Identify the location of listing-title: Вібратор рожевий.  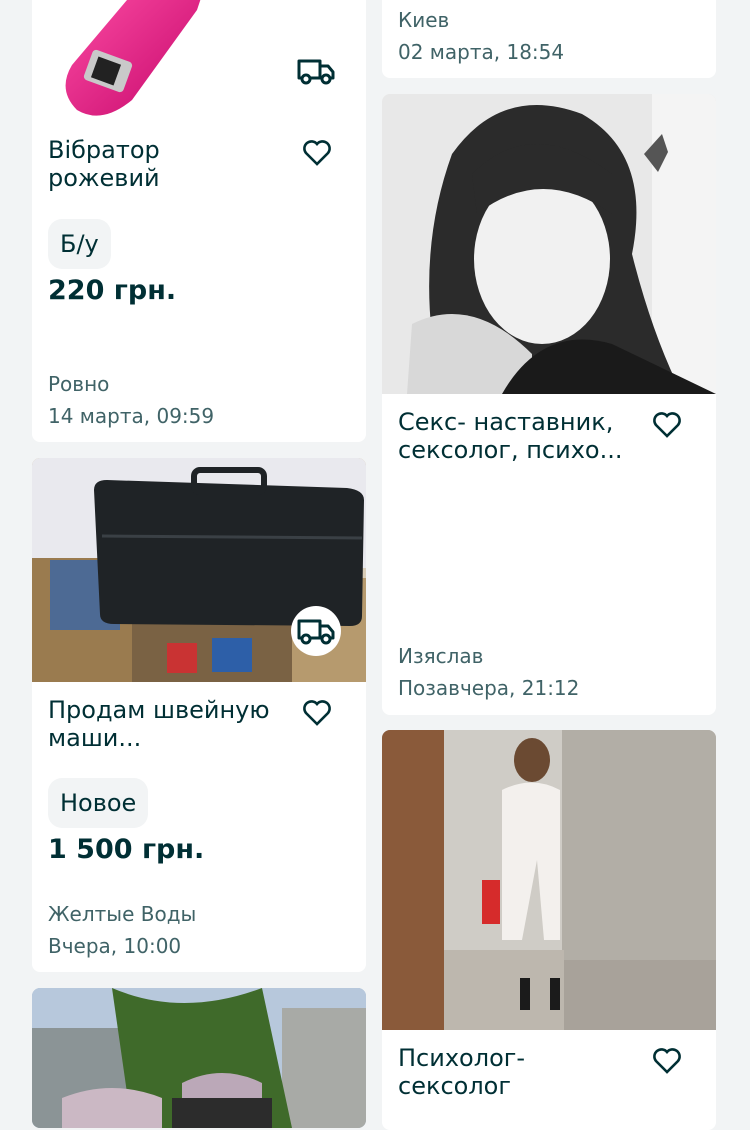
(158, 164).